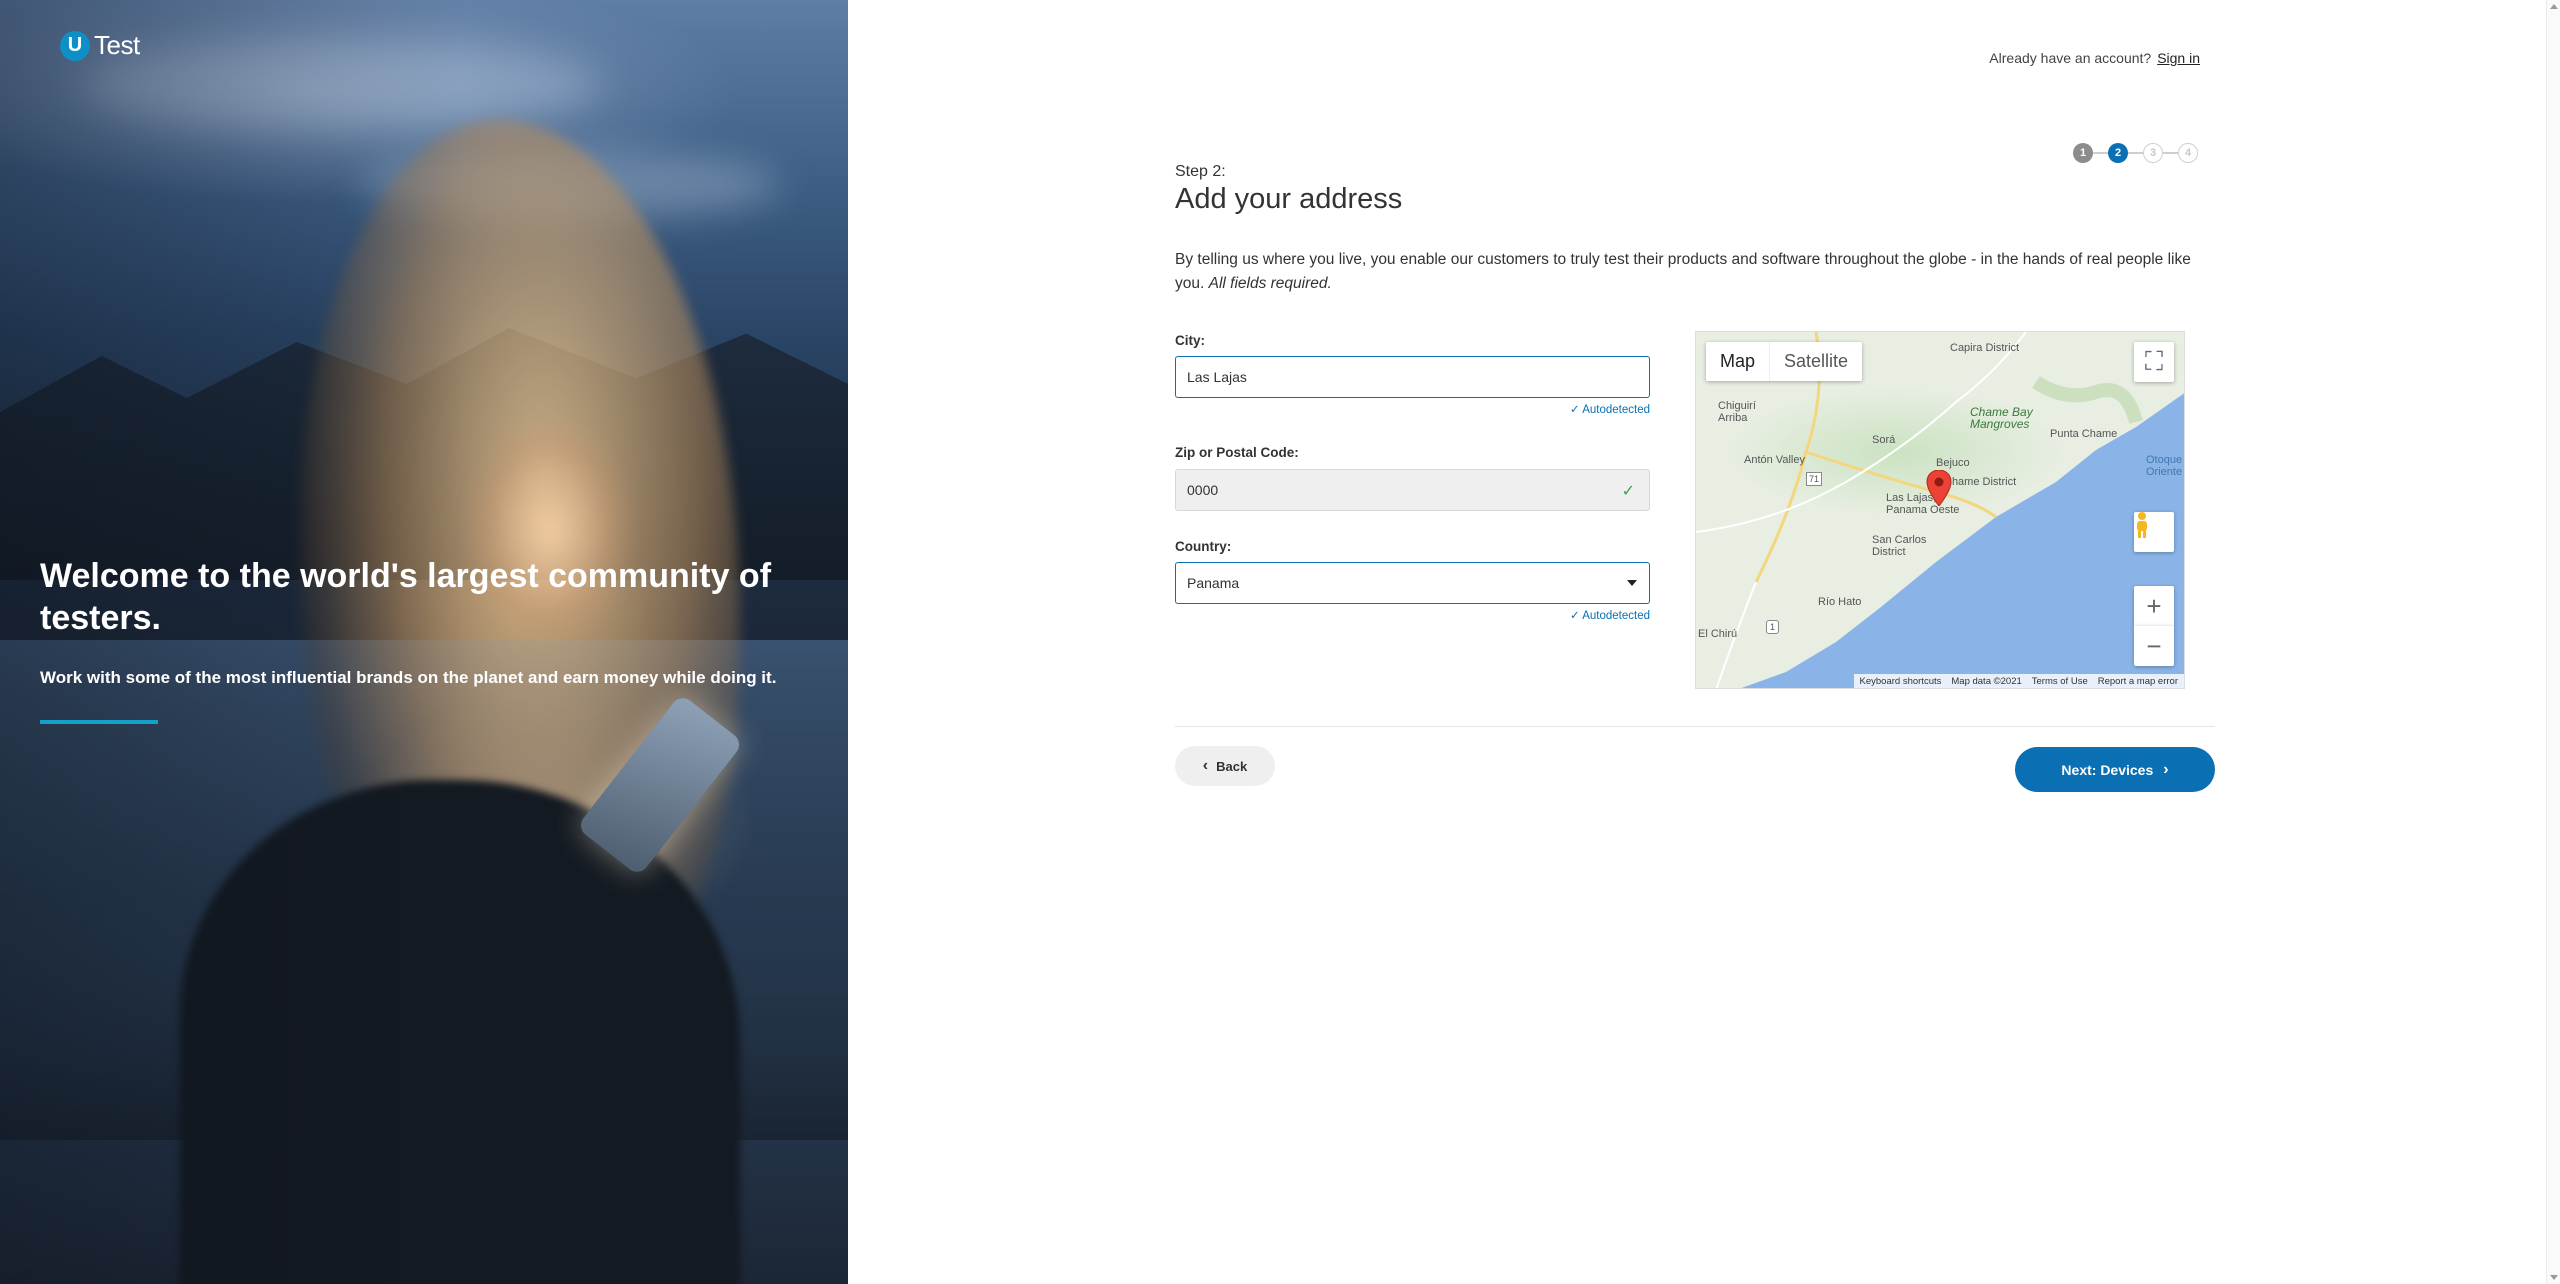 This screenshot has width=2560, height=1284. I want to click on map-type-control: Map Satellite, so click(1784, 361).